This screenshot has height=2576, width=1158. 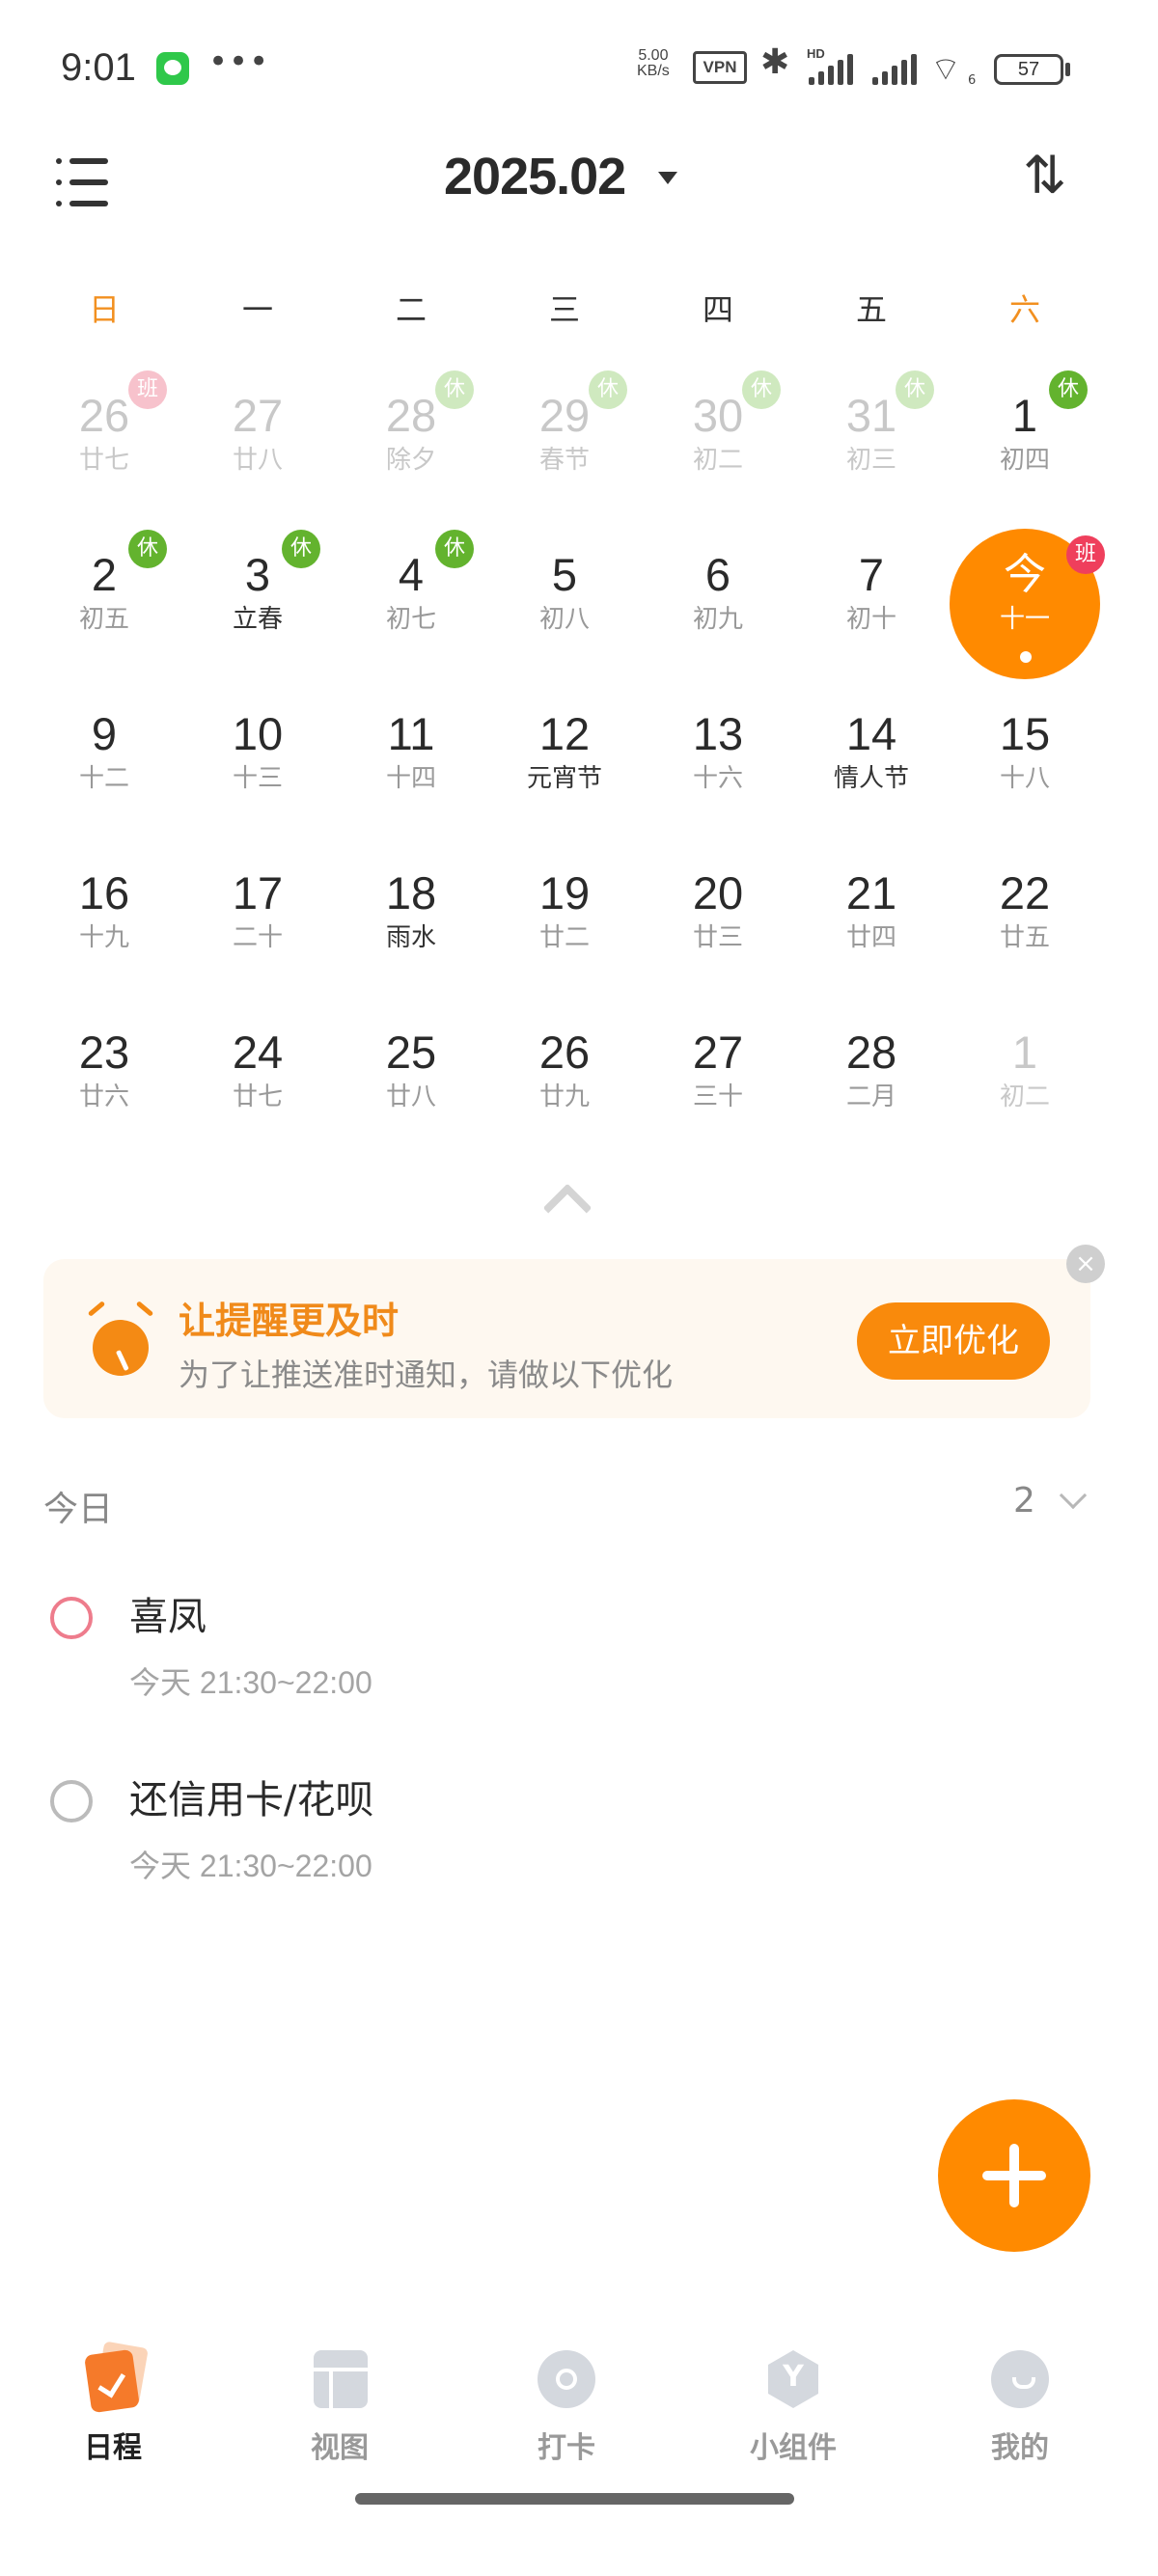 What do you see at coordinates (258, 1052) in the screenshot?
I see `day-number: 24` at bounding box center [258, 1052].